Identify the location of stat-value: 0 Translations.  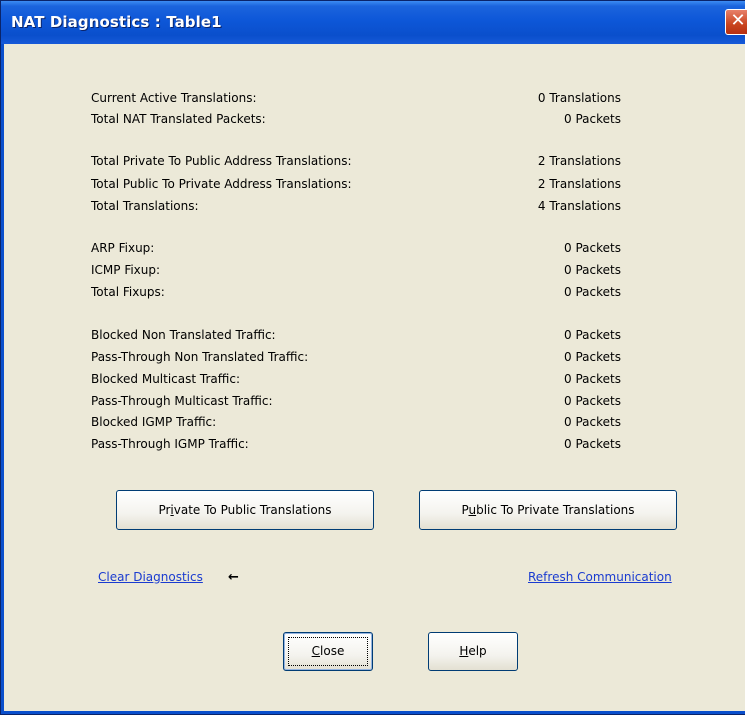
(579, 98).